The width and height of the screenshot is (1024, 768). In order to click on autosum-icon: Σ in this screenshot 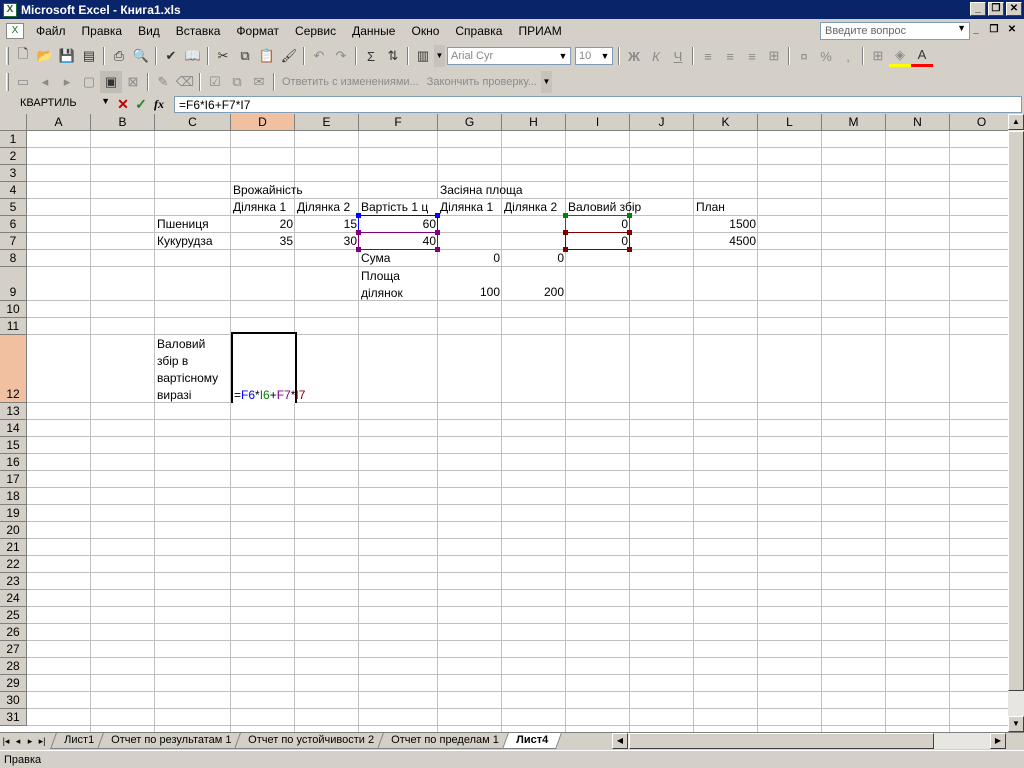, I will do `click(371, 56)`.